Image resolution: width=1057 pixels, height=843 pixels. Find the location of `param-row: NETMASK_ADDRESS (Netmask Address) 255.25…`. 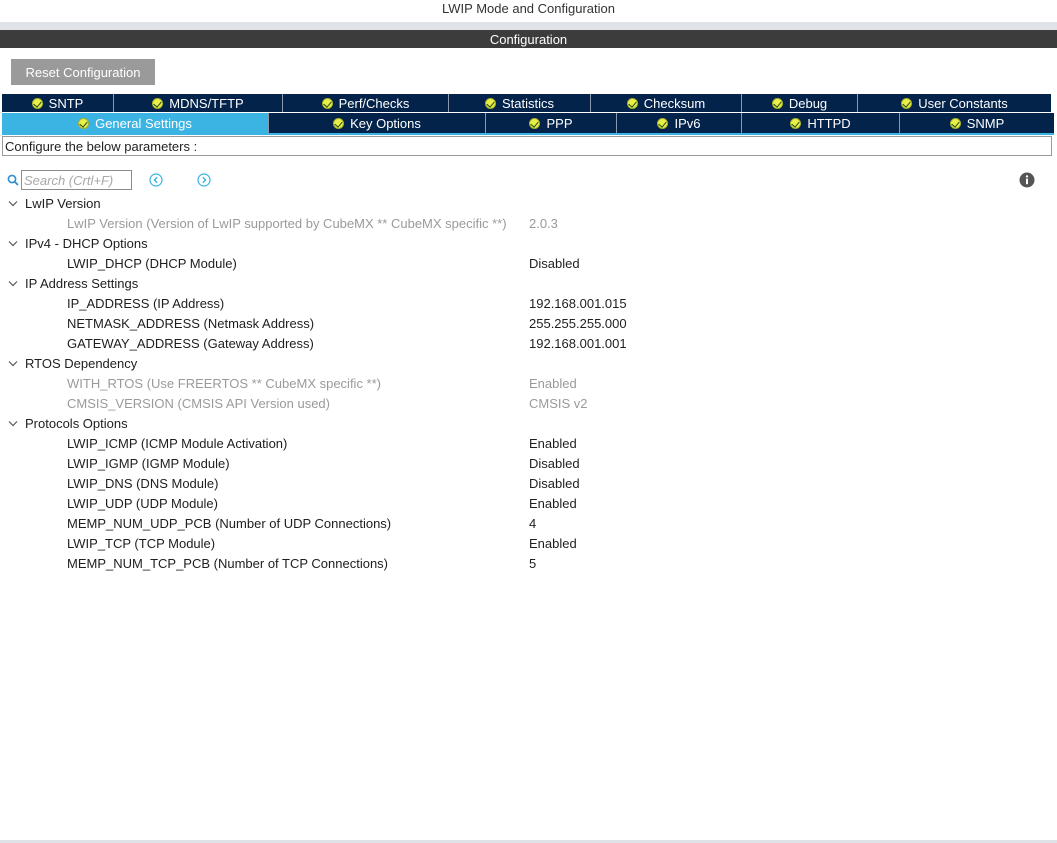

param-row: NETMASK_ADDRESS (Netmask Address) 255.25… is located at coordinates (528, 324).